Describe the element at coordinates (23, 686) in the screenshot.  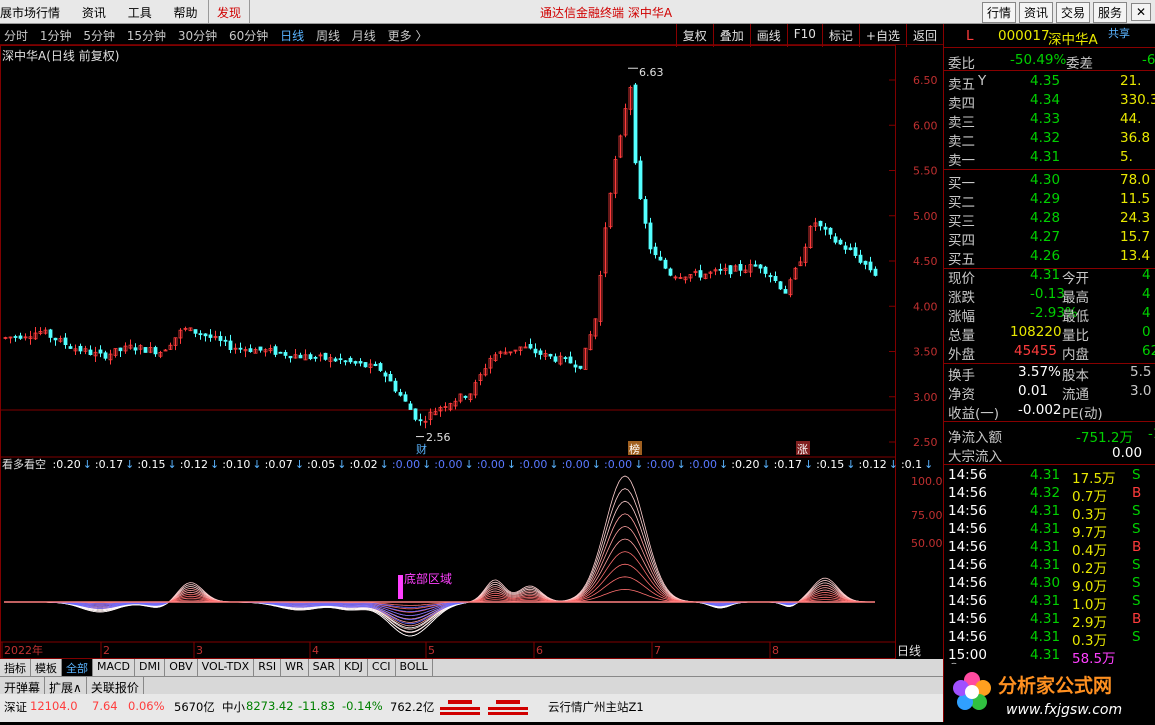
I see `danmaku-button: 开弹幕` at that location.